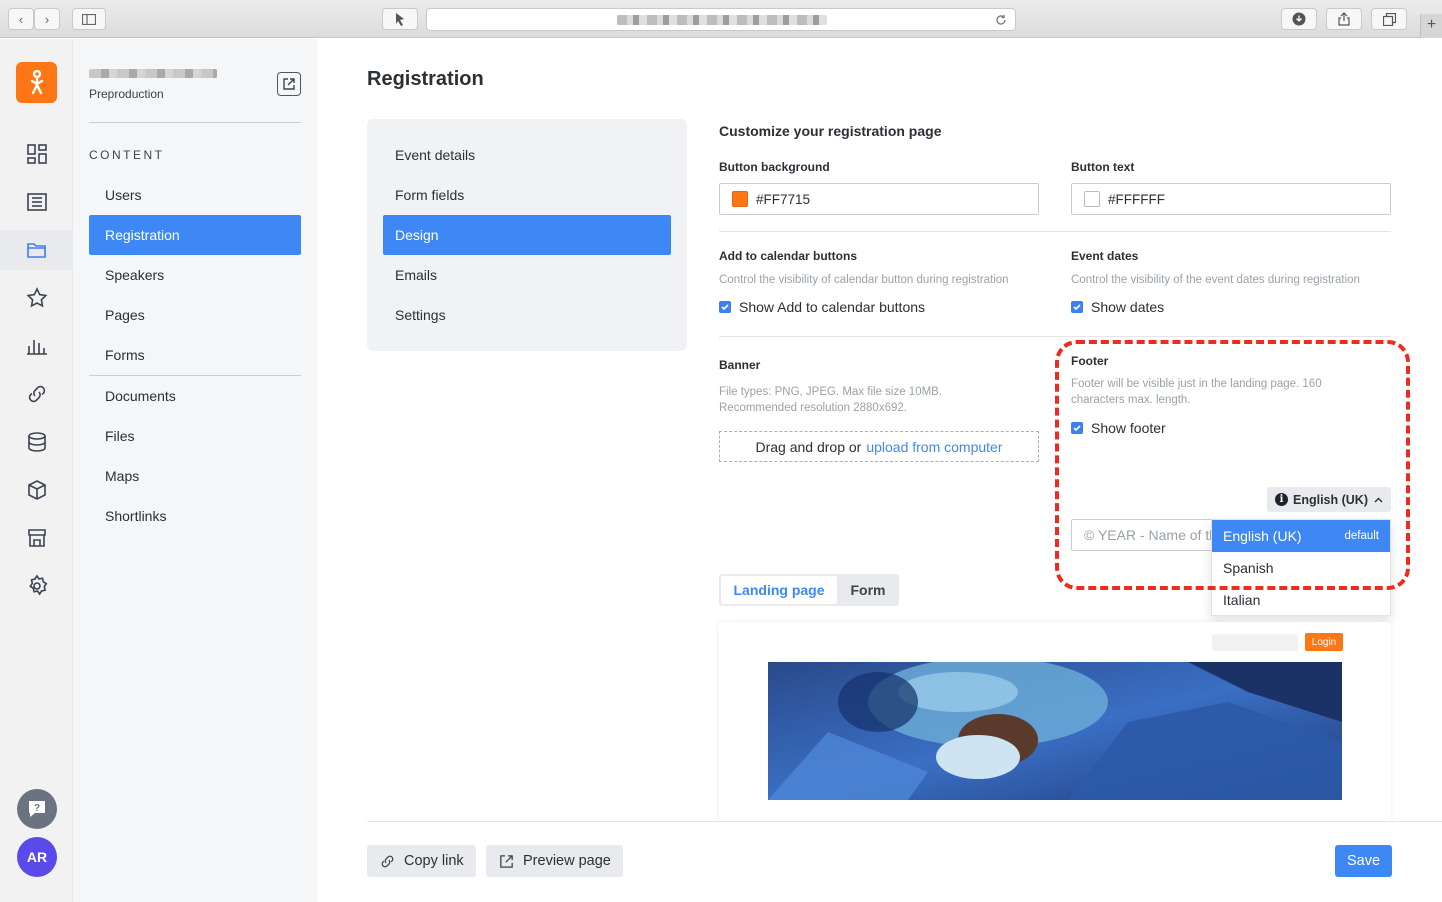 The height and width of the screenshot is (902, 1442). What do you see at coordinates (1344, 19) in the screenshot?
I see `share-icon` at bounding box center [1344, 19].